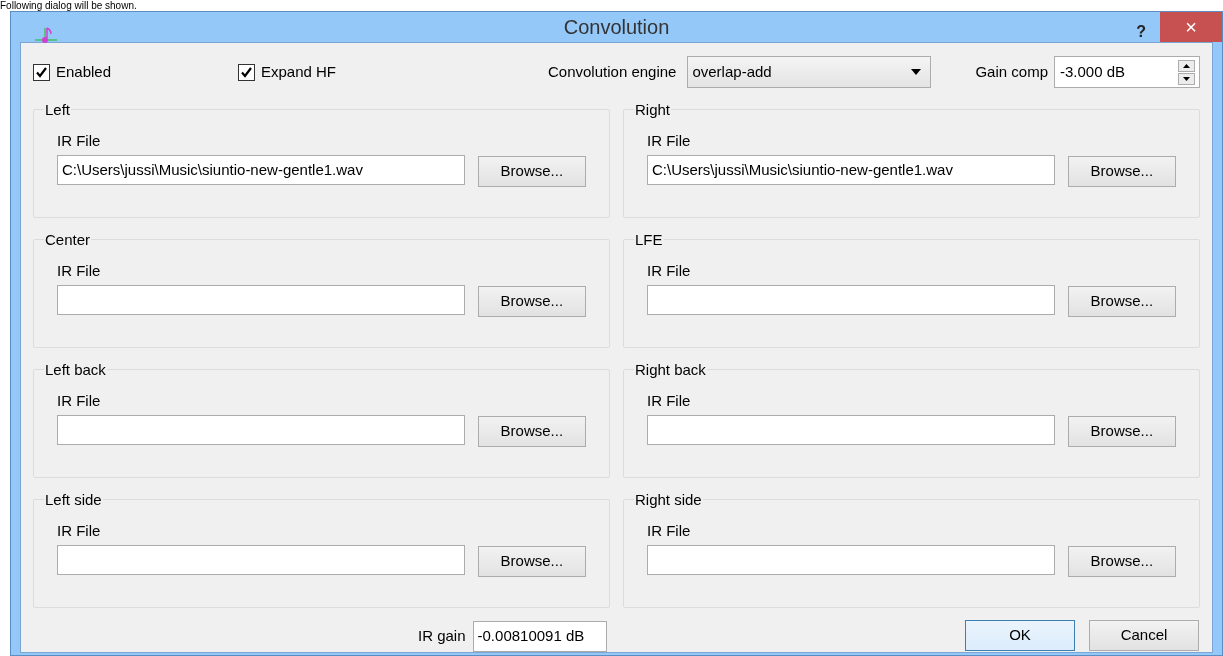  I want to click on dropdown-caret-icon, so click(916, 72).